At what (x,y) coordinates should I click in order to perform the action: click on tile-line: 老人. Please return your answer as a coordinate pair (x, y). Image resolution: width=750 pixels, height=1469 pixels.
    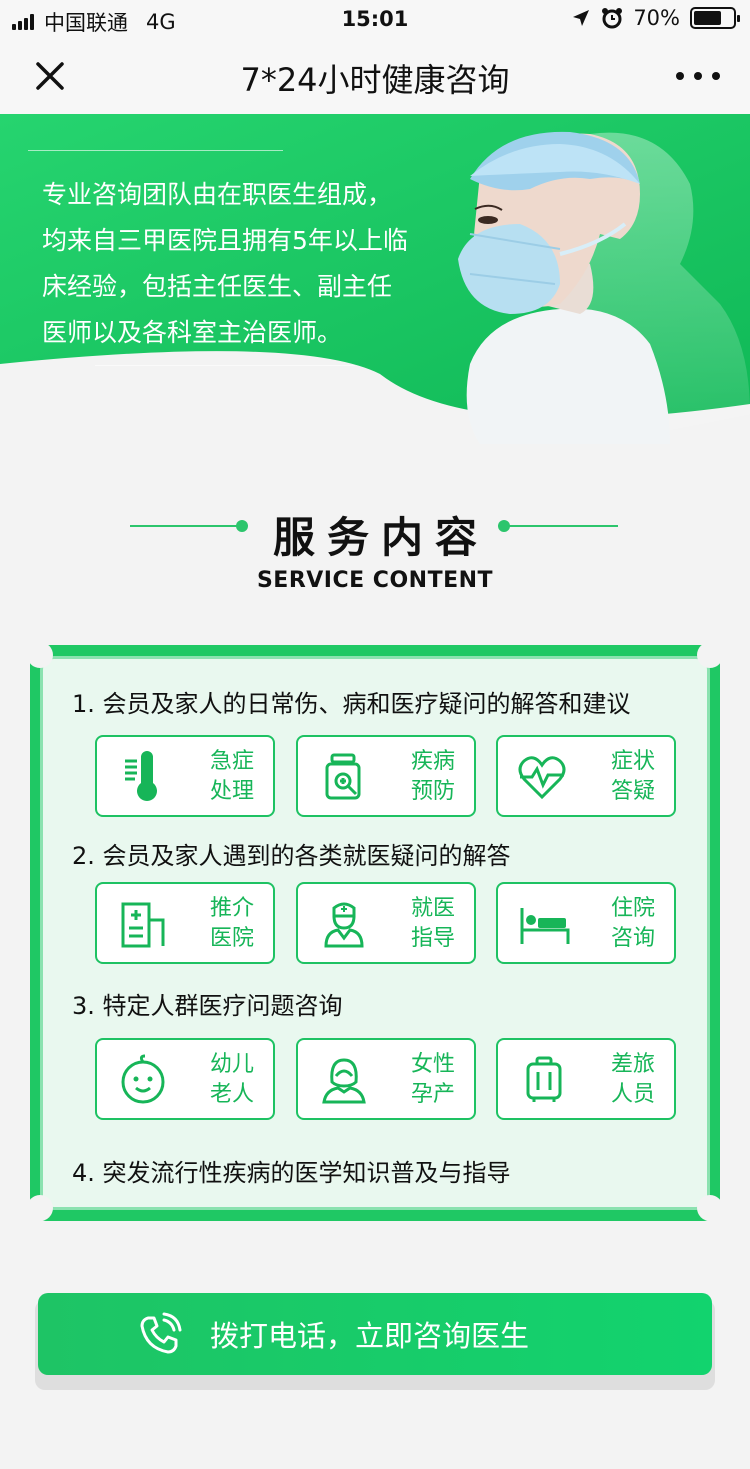
    Looking at the image, I should click on (231, 1094).